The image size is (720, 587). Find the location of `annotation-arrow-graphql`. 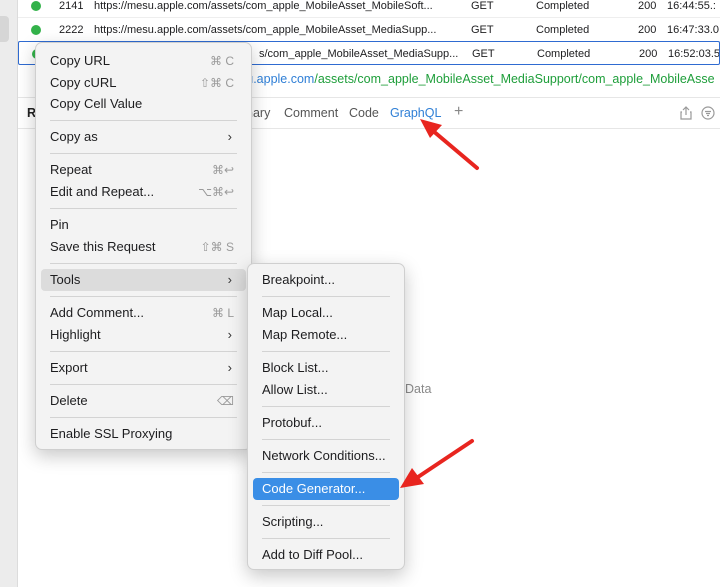

annotation-arrow-graphql is located at coordinates (449, 144).